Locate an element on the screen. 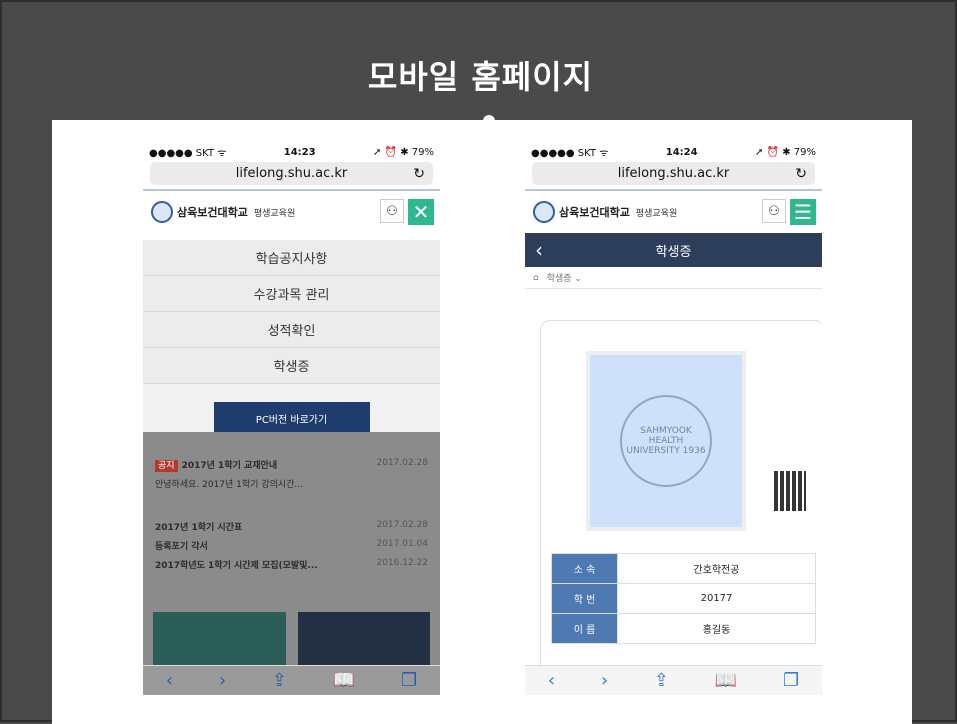 The image size is (957, 724). list-item: 공지 2017년 1학기 교재안내 2017.02.28 is located at coordinates (291, 465).